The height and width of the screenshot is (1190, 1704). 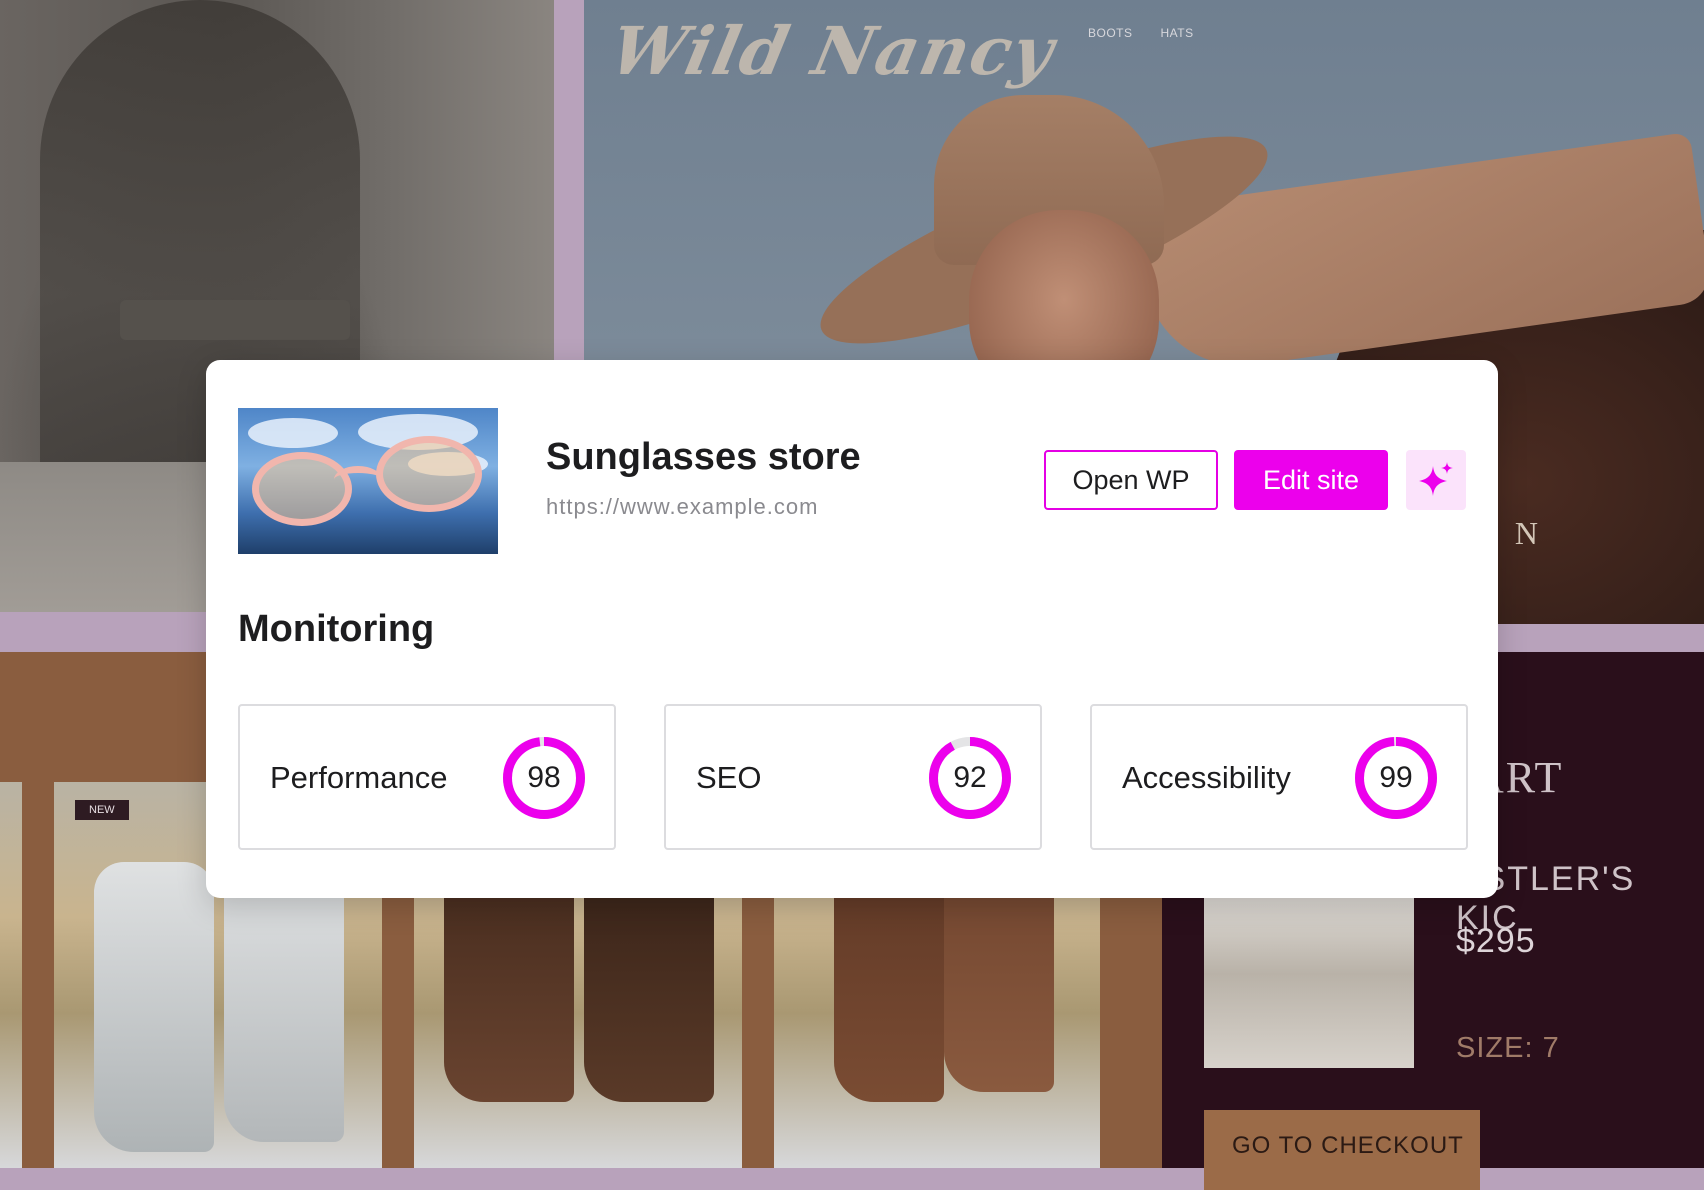 I want to click on nav-item-boots: BOOTS, so click(x=1110, y=33).